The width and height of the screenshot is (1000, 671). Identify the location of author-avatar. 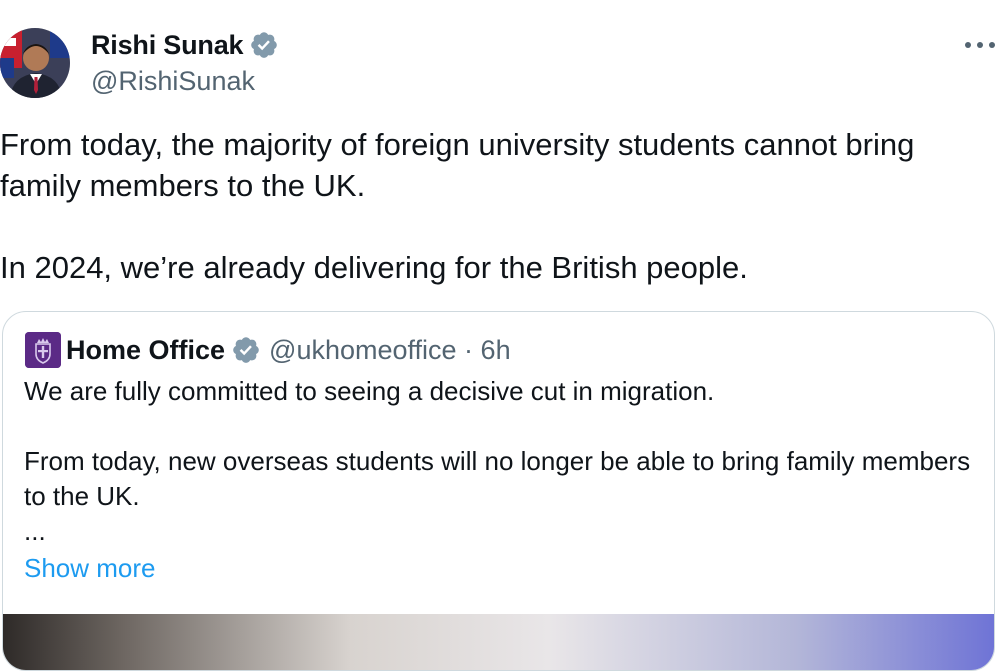
(35, 63).